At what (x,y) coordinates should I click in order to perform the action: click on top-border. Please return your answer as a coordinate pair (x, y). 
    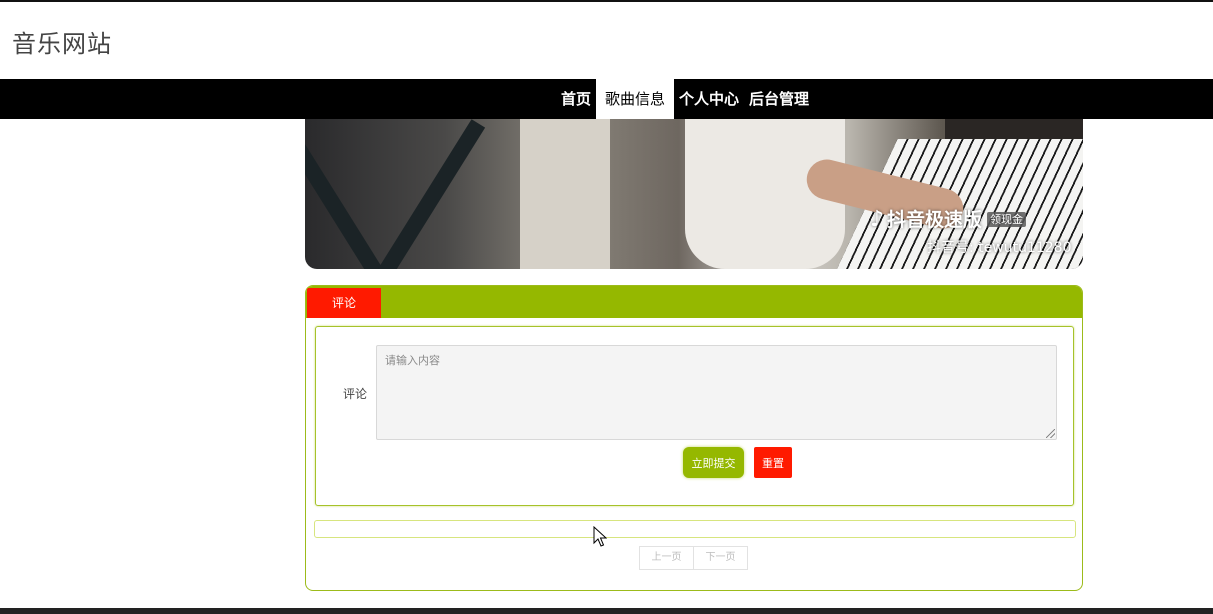
    Looking at the image, I should click on (606, 1).